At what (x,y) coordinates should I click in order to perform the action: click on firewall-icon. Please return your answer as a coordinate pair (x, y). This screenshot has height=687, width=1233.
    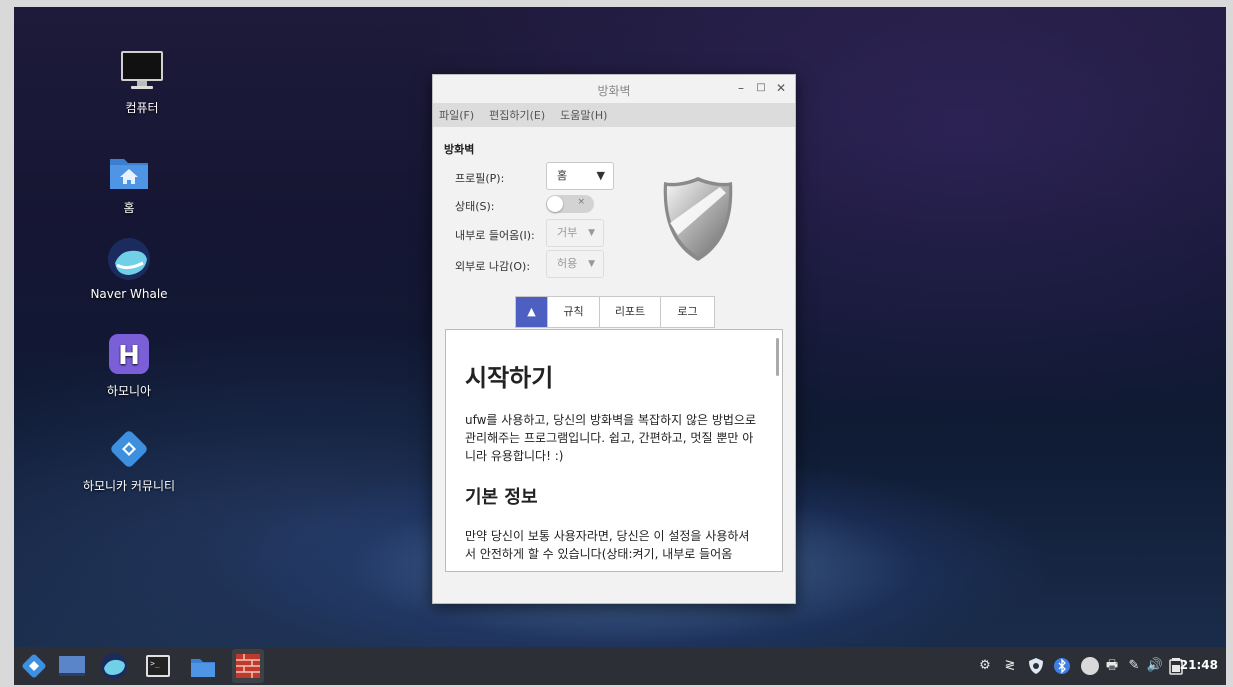
    Looking at the image, I should click on (248, 666).